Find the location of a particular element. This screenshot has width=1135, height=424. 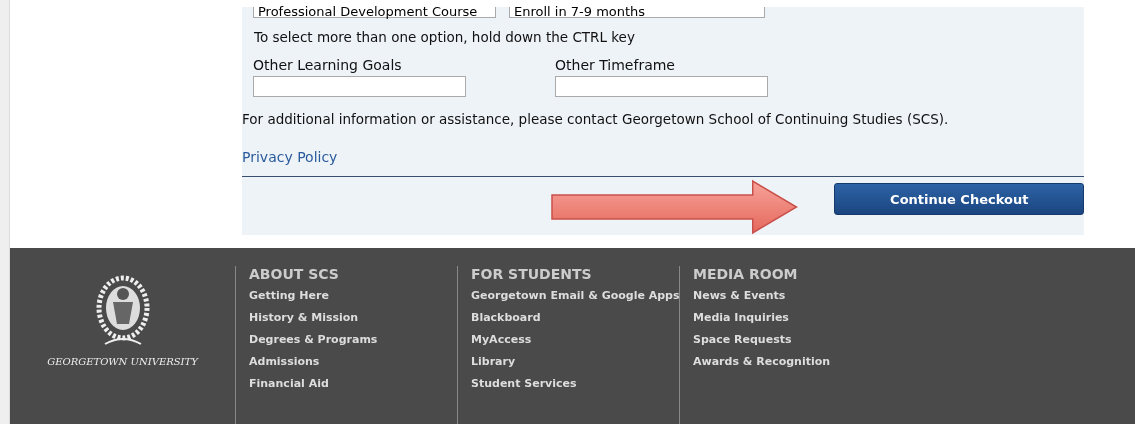

footer-link: News & Events is located at coordinates (739, 296).